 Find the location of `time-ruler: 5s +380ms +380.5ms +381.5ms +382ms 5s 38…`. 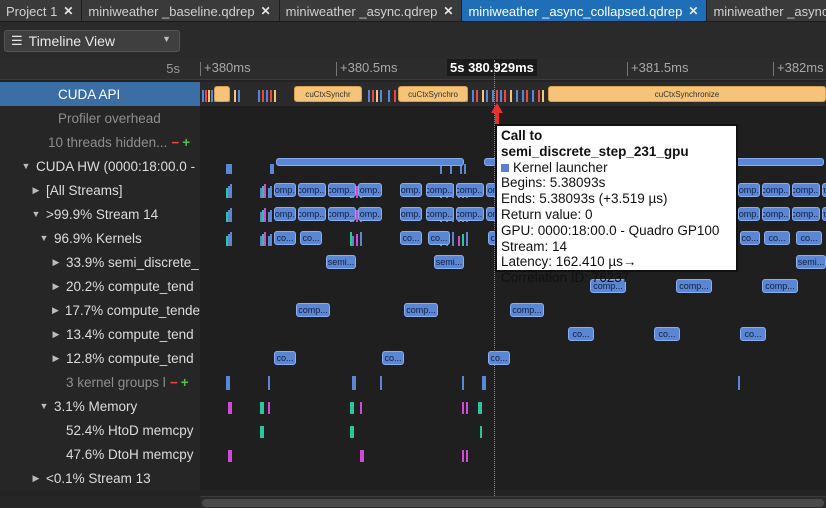

time-ruler: 5s +380ms +380.5ms +381.5ms +382ms 5s 38… is located at coordinates (413, 69).